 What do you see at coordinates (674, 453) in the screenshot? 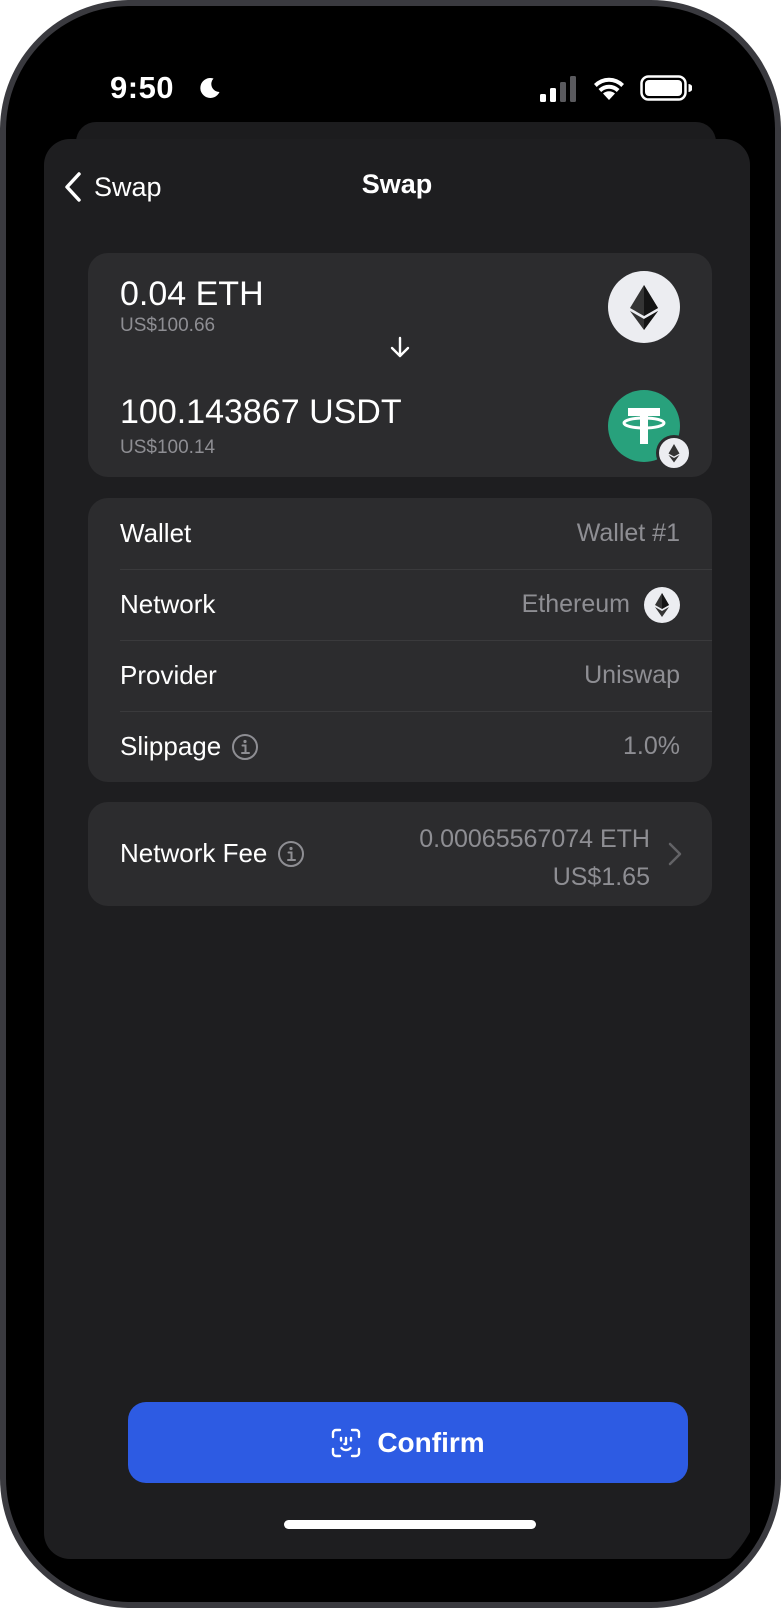
I see `network-badge-ethereum-icon` at bounding box center [674, 453].